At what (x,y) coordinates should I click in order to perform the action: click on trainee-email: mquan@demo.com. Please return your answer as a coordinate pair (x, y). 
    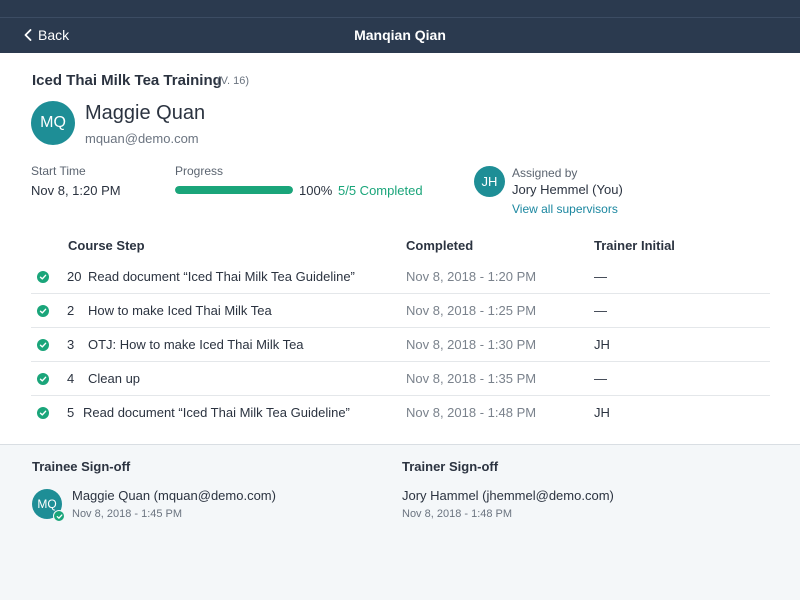
    Looking at the image, I should click on (142, 138).